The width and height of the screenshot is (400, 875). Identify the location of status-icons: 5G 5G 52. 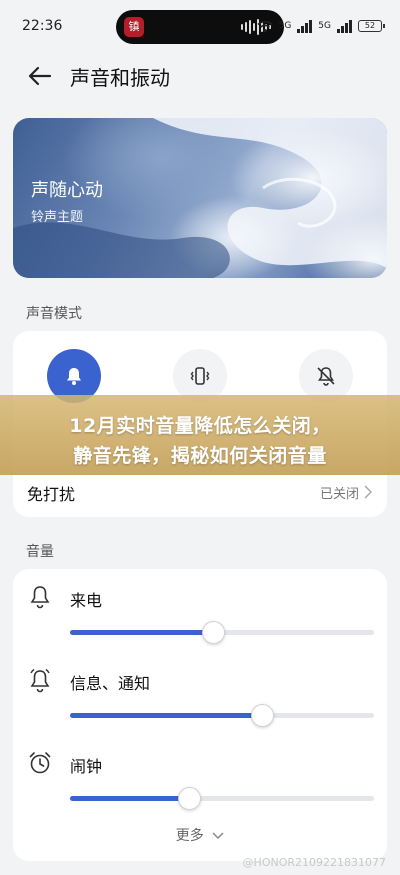
(321, 26).